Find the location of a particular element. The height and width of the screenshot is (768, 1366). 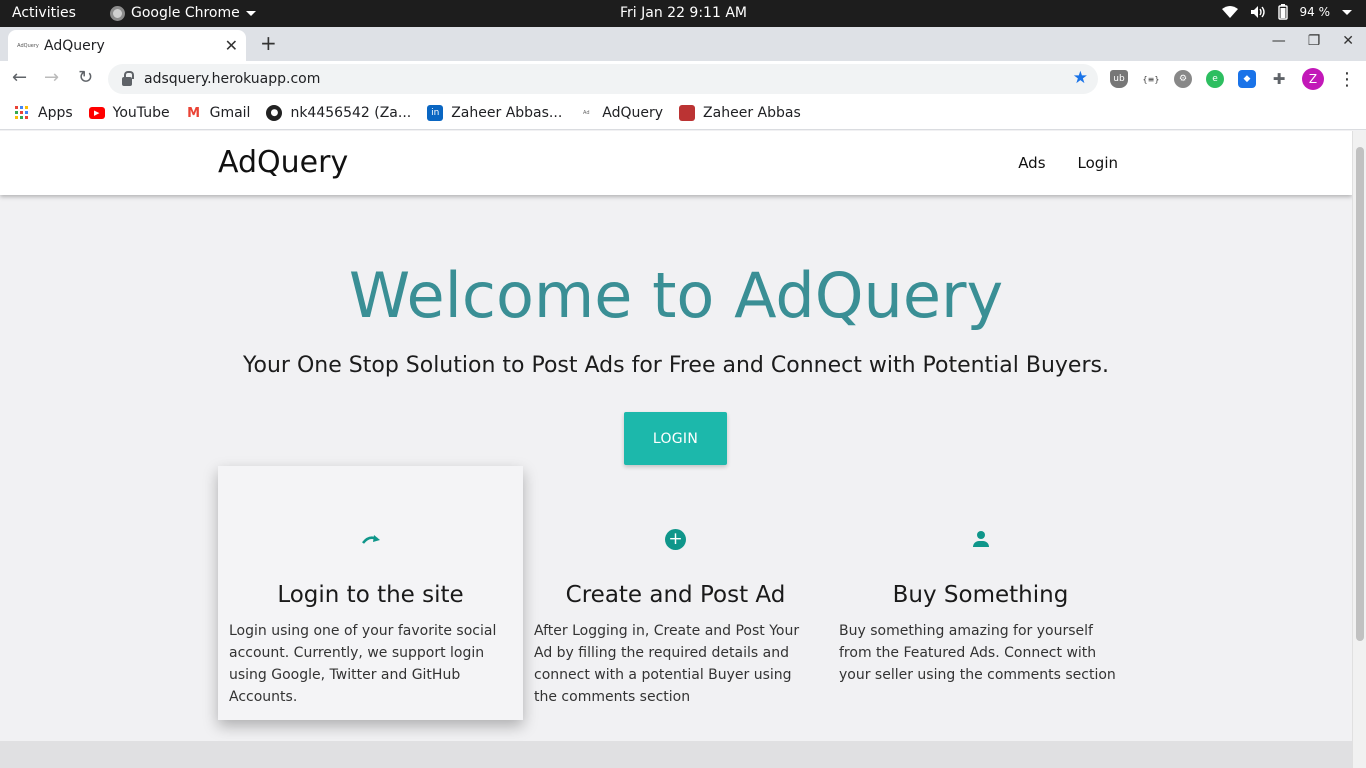

nav-links: Ads Login is located at coordinates (1068, 163).